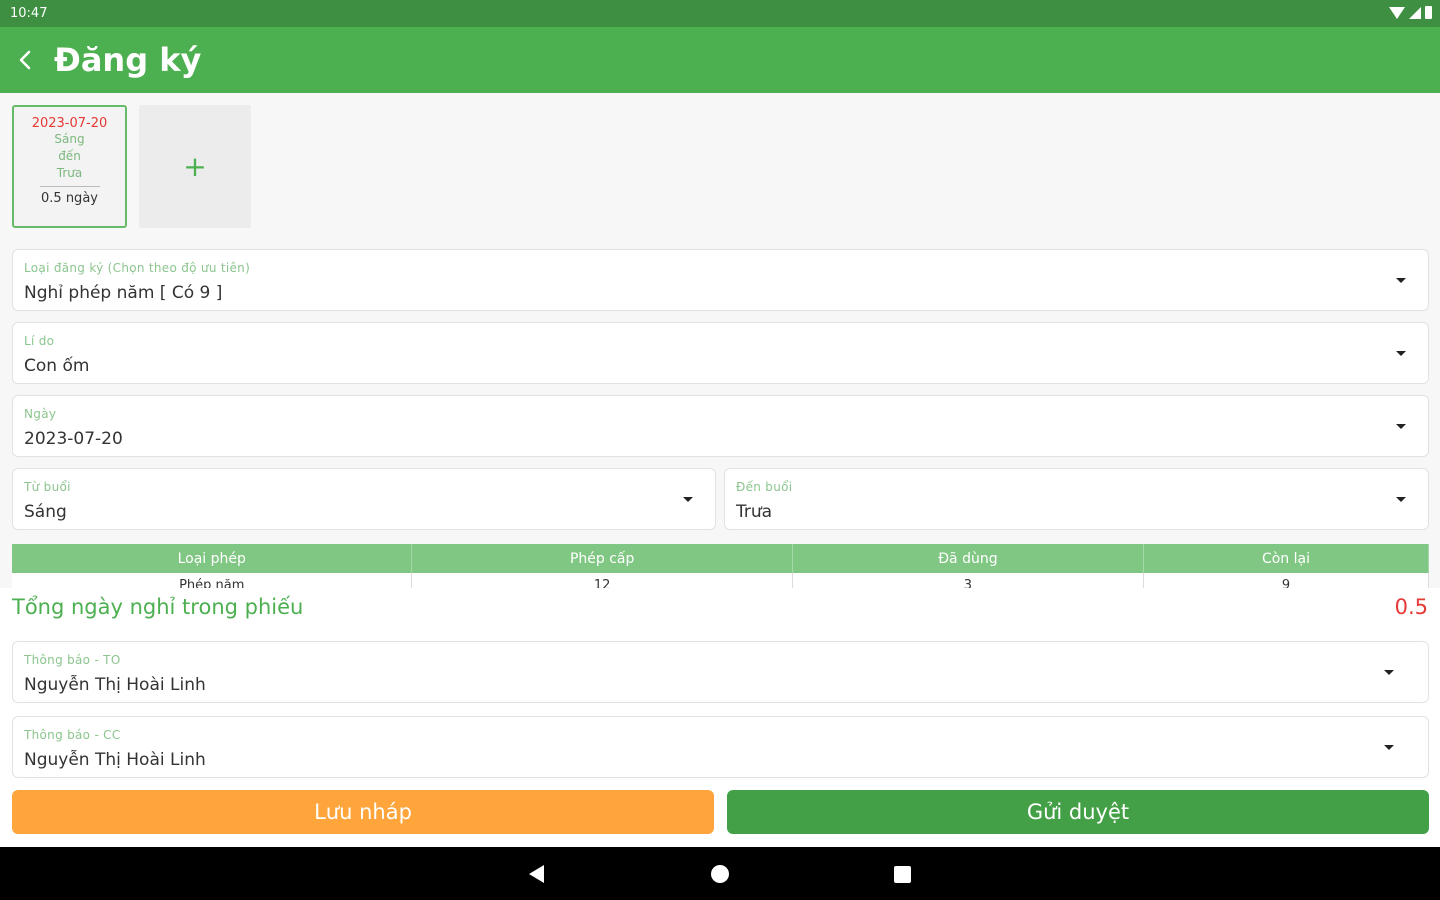 The height and width of the screenshot is (900, 1440). Describe the element at coordinates (39, 341) in the screenshot. I see `reason-label: Lí do` at that location.